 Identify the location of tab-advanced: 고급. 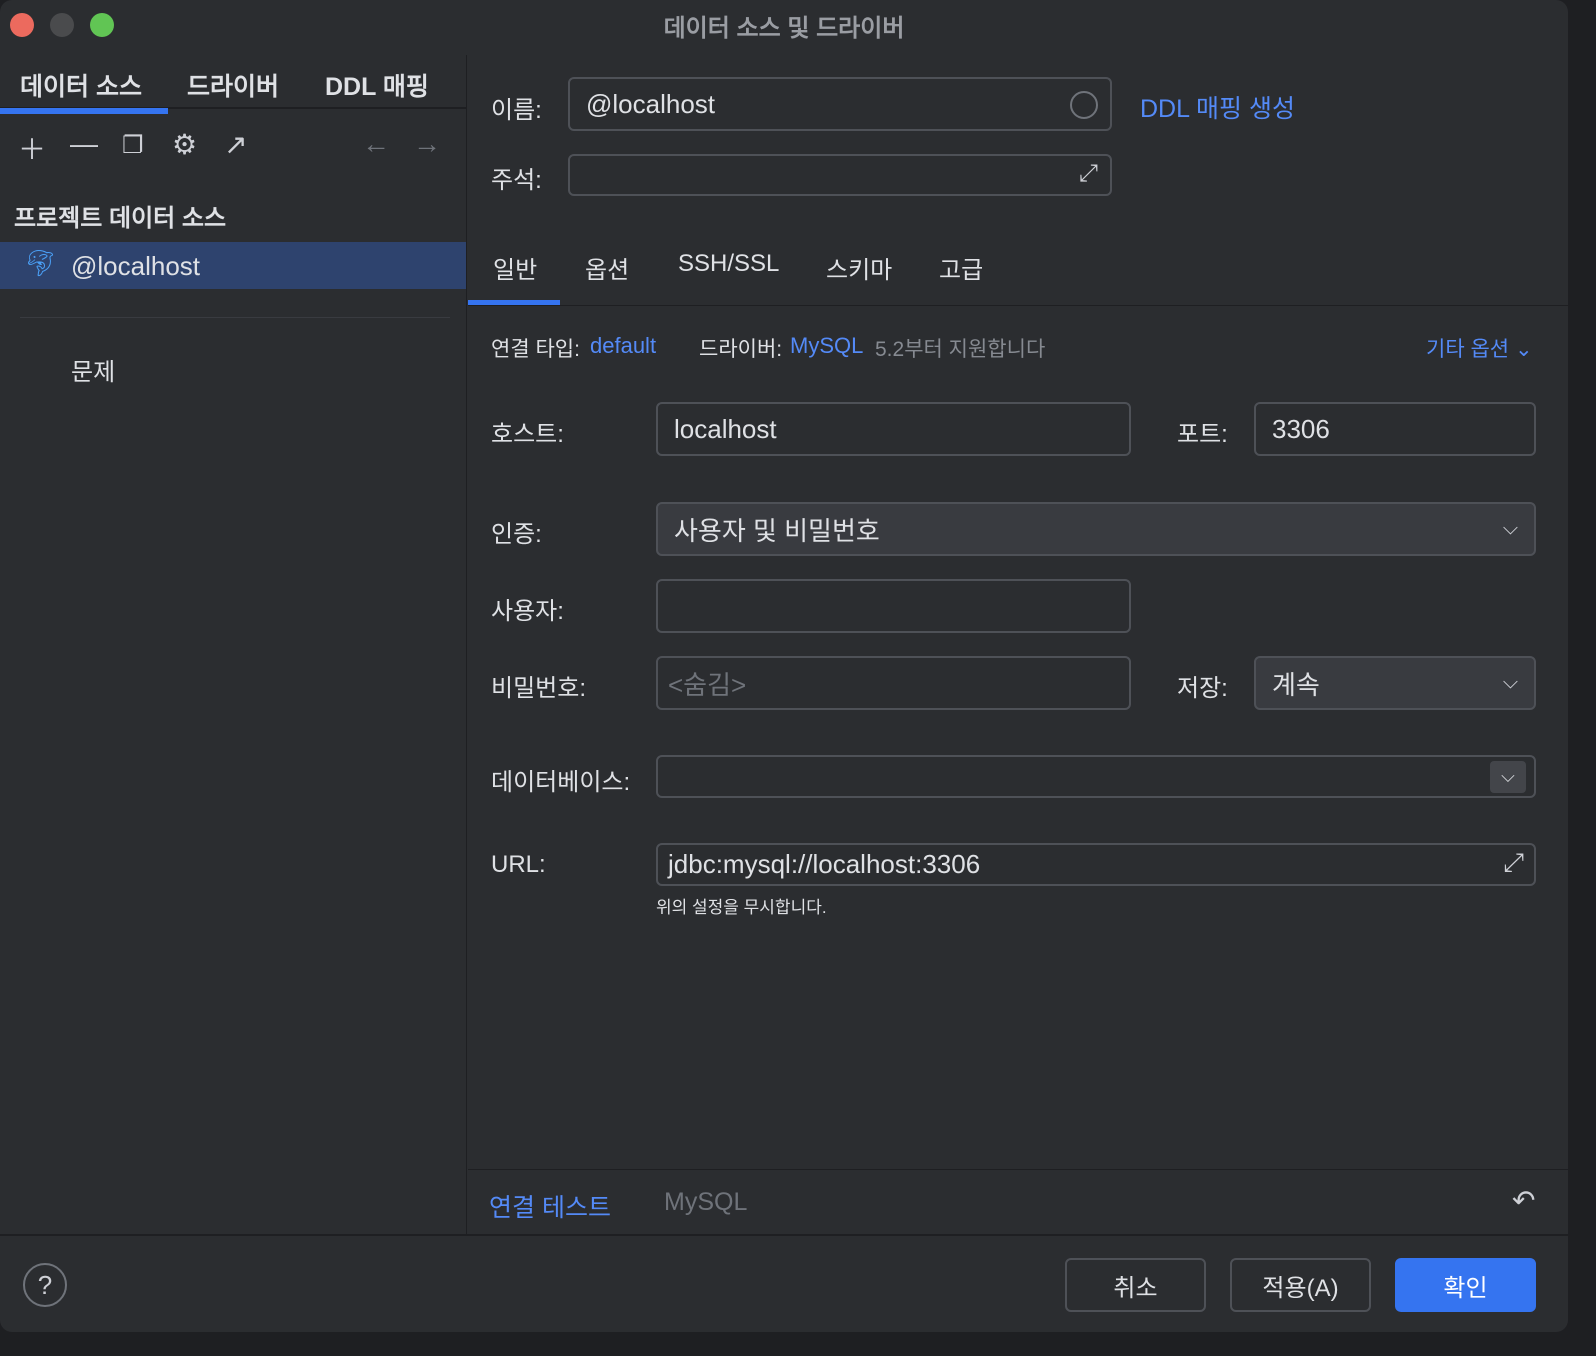
(961, 267).